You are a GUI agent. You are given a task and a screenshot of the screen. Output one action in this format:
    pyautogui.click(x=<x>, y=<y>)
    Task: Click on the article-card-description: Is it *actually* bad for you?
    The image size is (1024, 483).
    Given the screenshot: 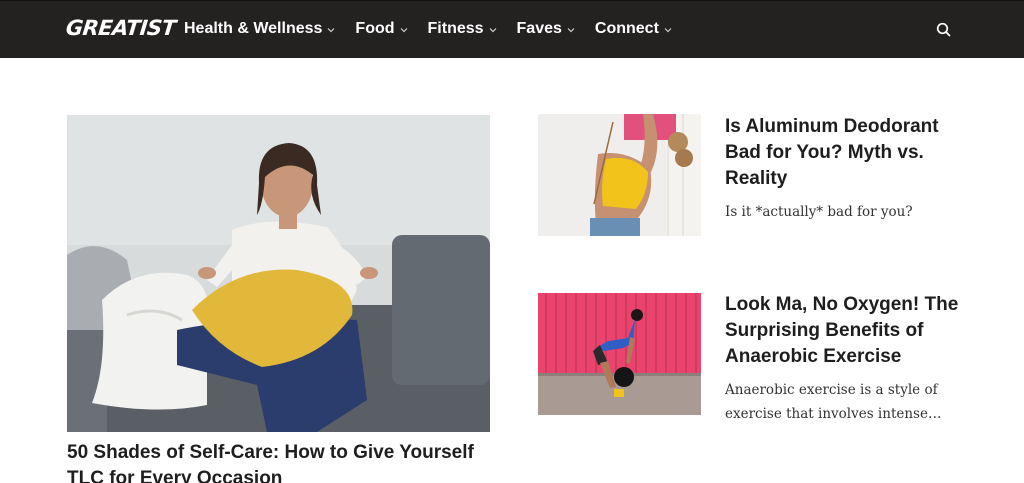 What is the action you would take?
    pyautogui.click(x=819, y=212)
    